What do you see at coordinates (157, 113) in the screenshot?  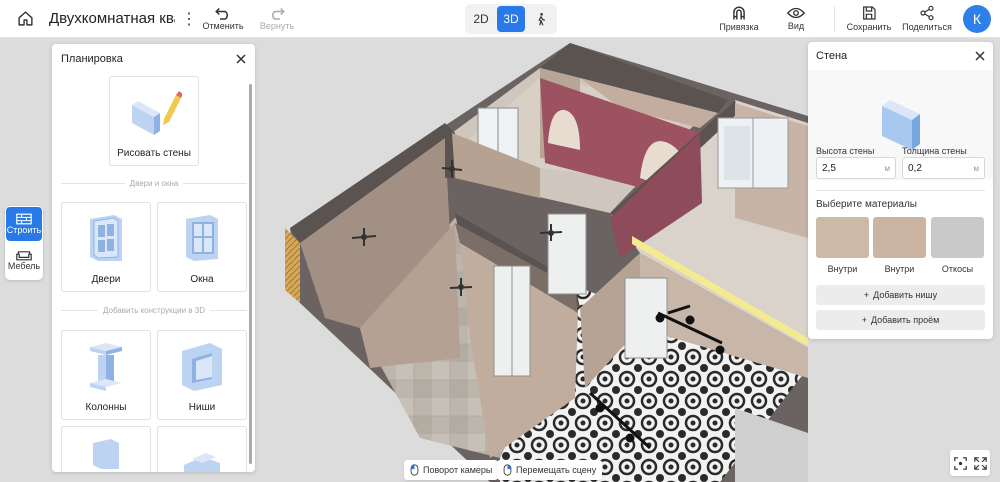 I see `draw-wall-icon` at bounding box center [157, 113].